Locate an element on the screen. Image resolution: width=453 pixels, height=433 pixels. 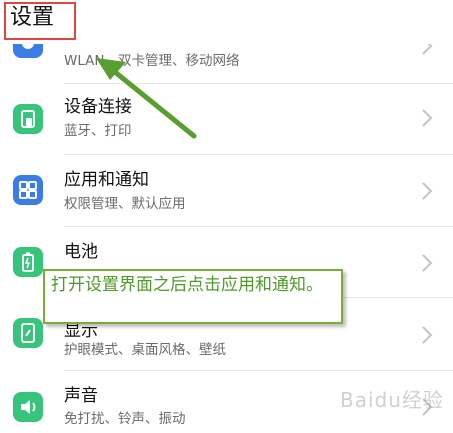
annotation-arrow is located at coordinates (146, 98).